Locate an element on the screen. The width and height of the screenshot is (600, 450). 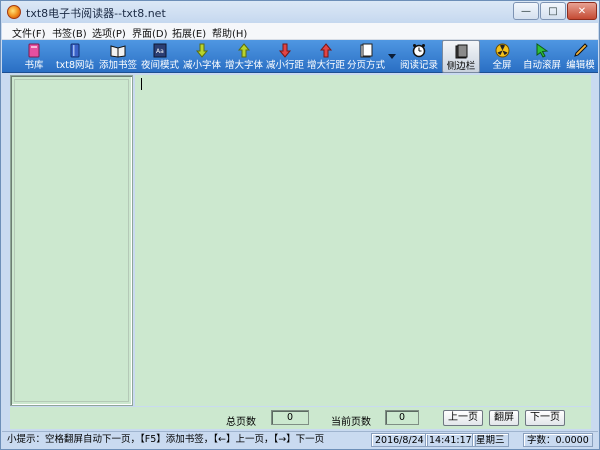
auto-scroll-button: 自动滚屏 is located at coordinates (542, 56).